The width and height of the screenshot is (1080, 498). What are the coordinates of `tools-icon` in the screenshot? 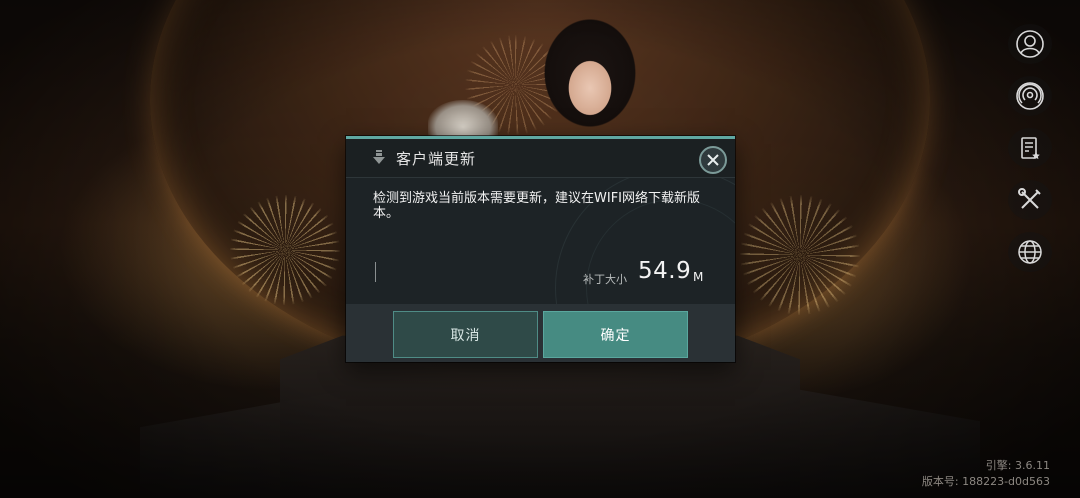 It's located at (1029, 198).